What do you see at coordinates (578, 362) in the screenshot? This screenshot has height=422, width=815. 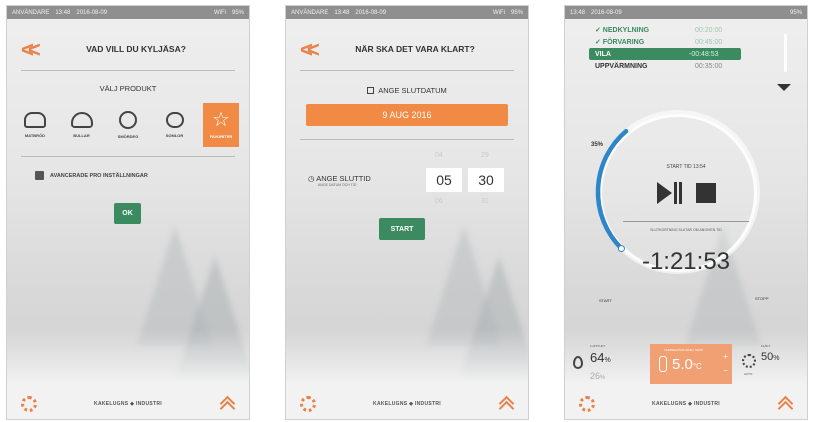 I see `droplet-icon` at bounding box center [578, 362].